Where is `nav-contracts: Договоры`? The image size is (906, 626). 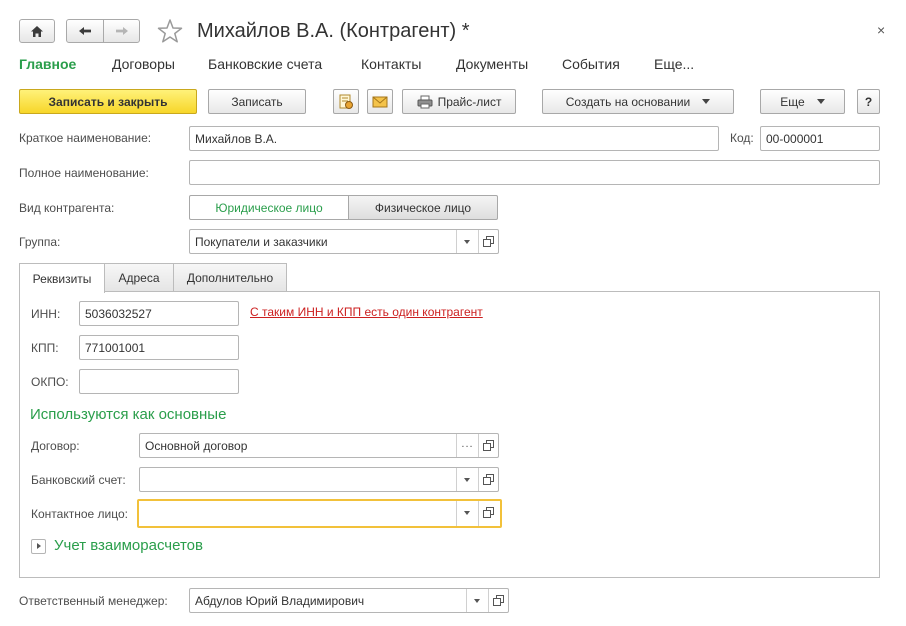
nav-contracts: Договоры is located at coordinates (143, 64).